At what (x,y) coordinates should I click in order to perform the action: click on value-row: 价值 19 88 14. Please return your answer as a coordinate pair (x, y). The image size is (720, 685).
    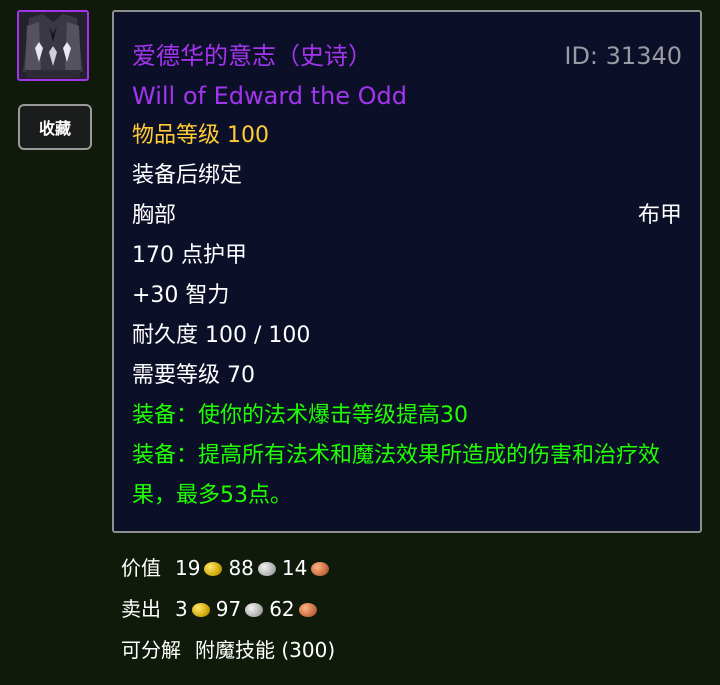
    Looking at the image, I should click on (228, 568).